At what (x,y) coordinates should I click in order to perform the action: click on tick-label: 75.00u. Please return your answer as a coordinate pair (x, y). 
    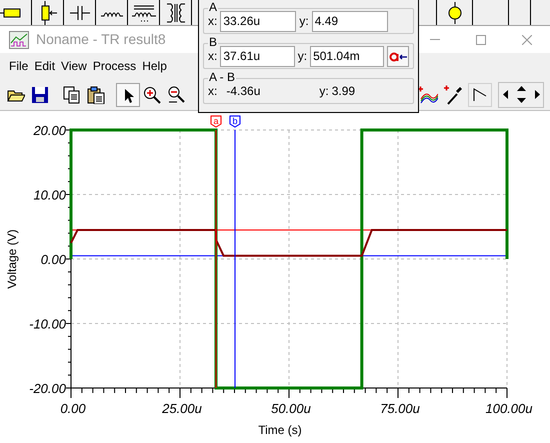
    Looking at the image, I should click on (400, 408).